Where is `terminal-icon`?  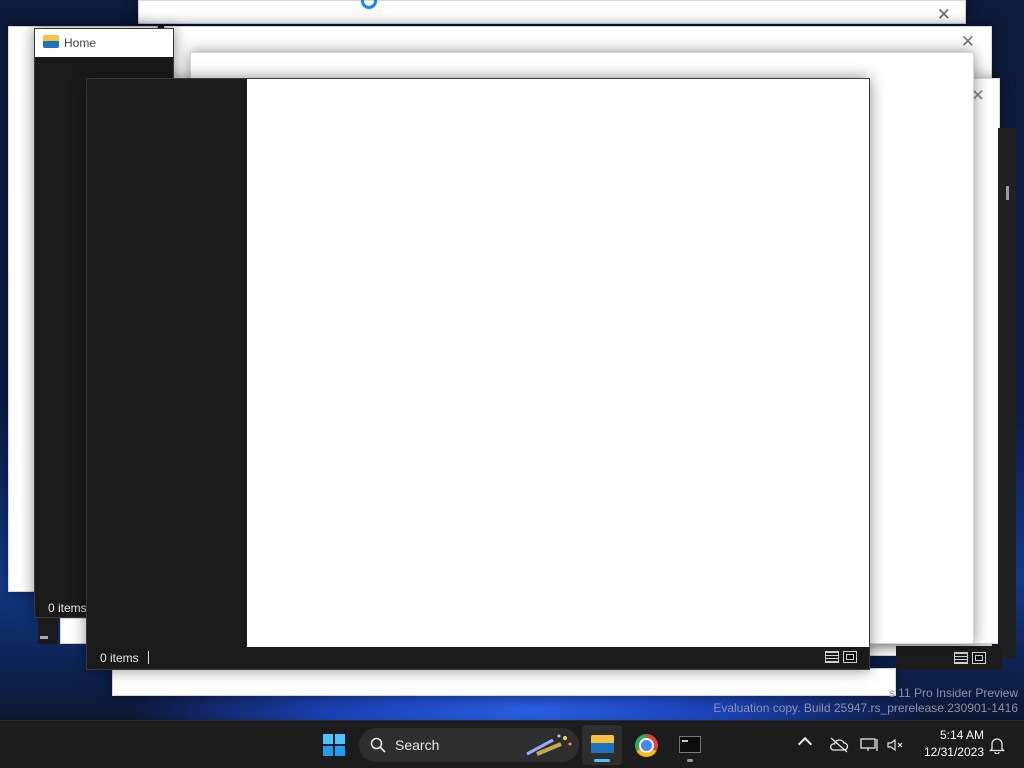 terminal-icon is located at coordinates (690, 744).